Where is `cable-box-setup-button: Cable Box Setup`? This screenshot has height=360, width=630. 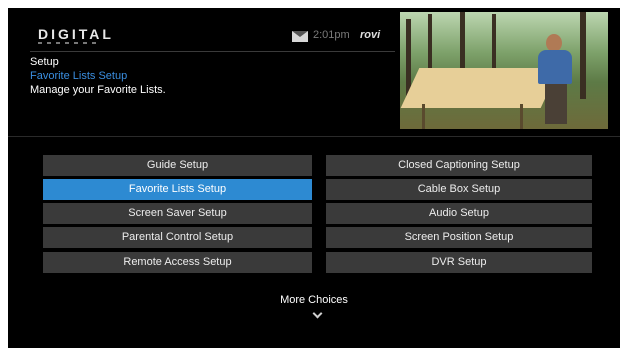
cable-box-setup-button: Cable Box Setup is located at coordinates (459, 189).